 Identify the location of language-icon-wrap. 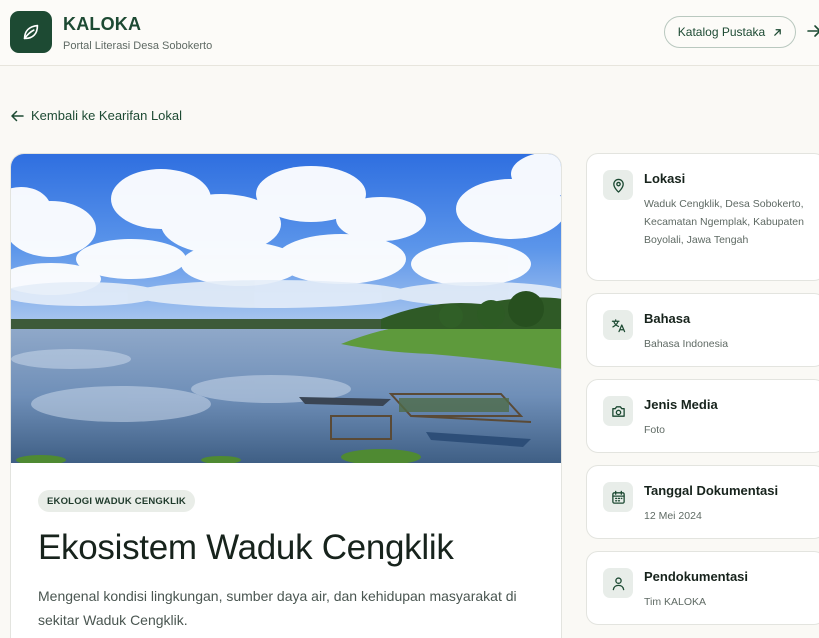
(618, 325).